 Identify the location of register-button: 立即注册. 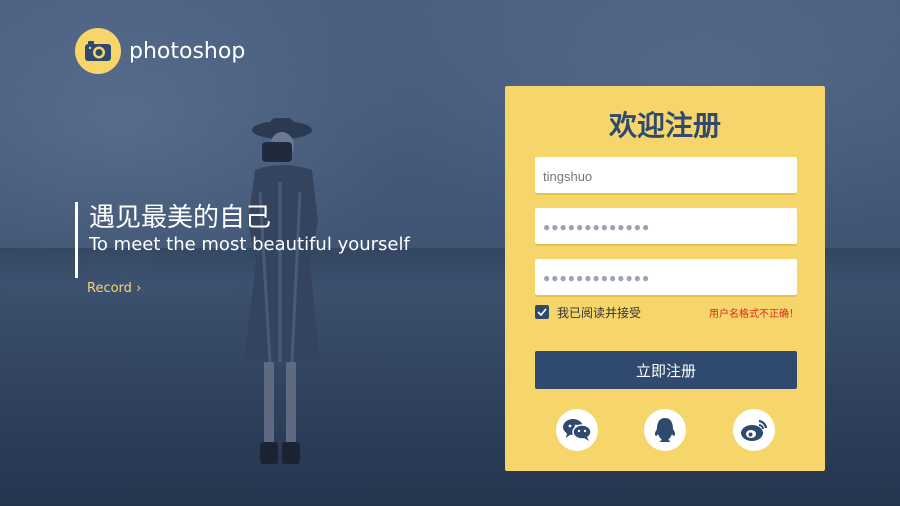
(666, 370).